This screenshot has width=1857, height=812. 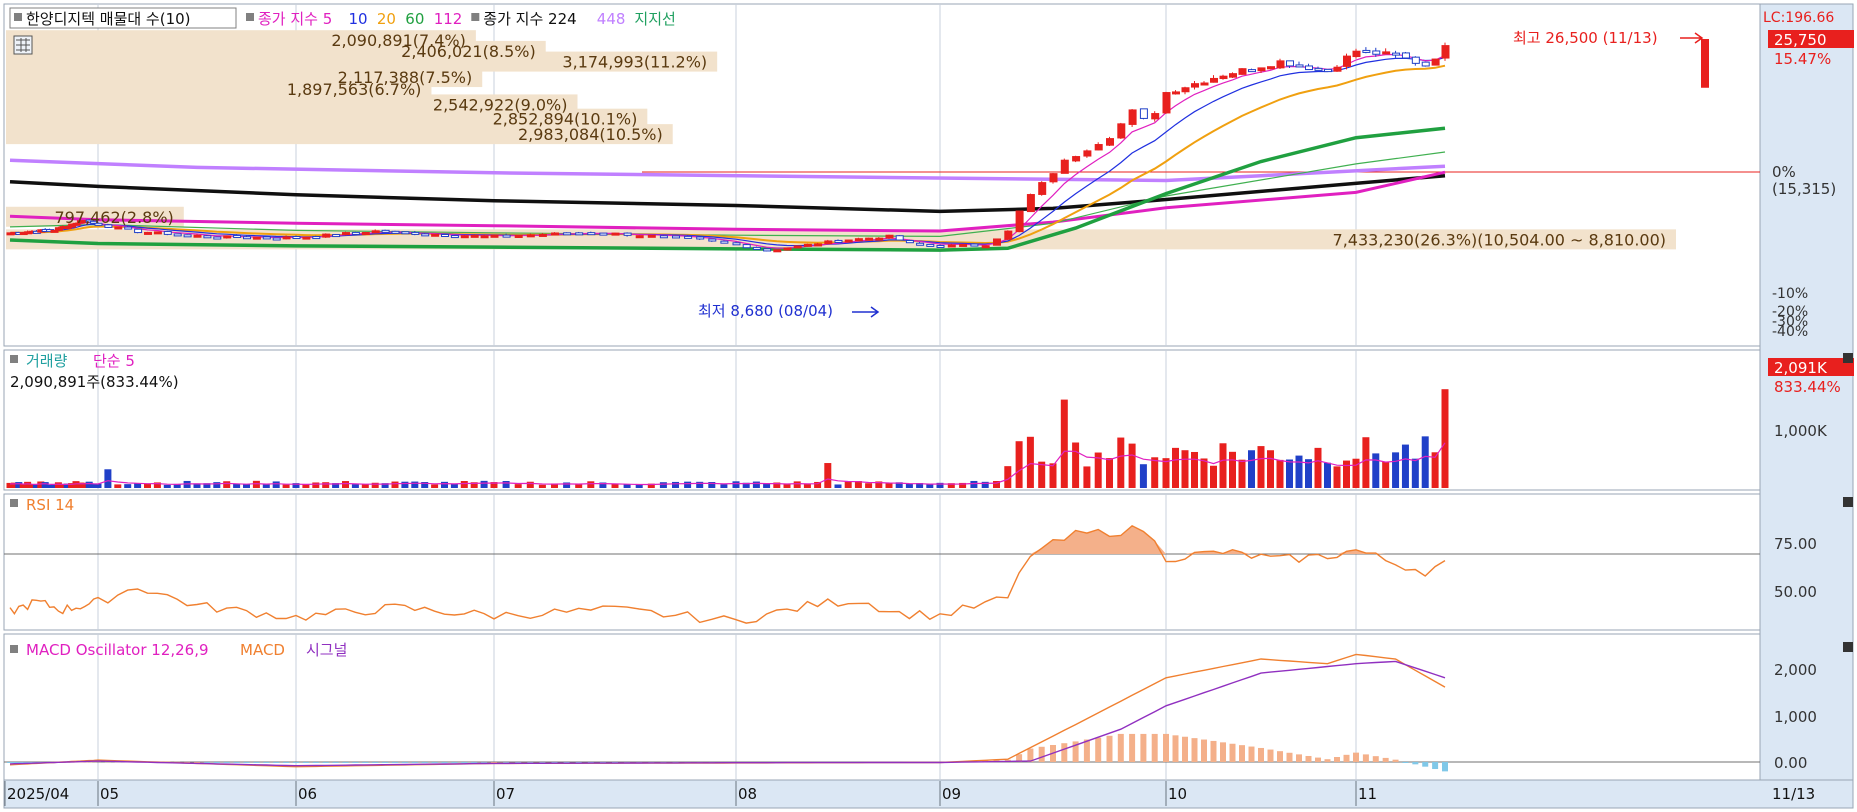 What do you see at coordinates (114, 361) in the screenshot?
I see `volume-ma-label: 단순 5` at bounding box center [114, 361].